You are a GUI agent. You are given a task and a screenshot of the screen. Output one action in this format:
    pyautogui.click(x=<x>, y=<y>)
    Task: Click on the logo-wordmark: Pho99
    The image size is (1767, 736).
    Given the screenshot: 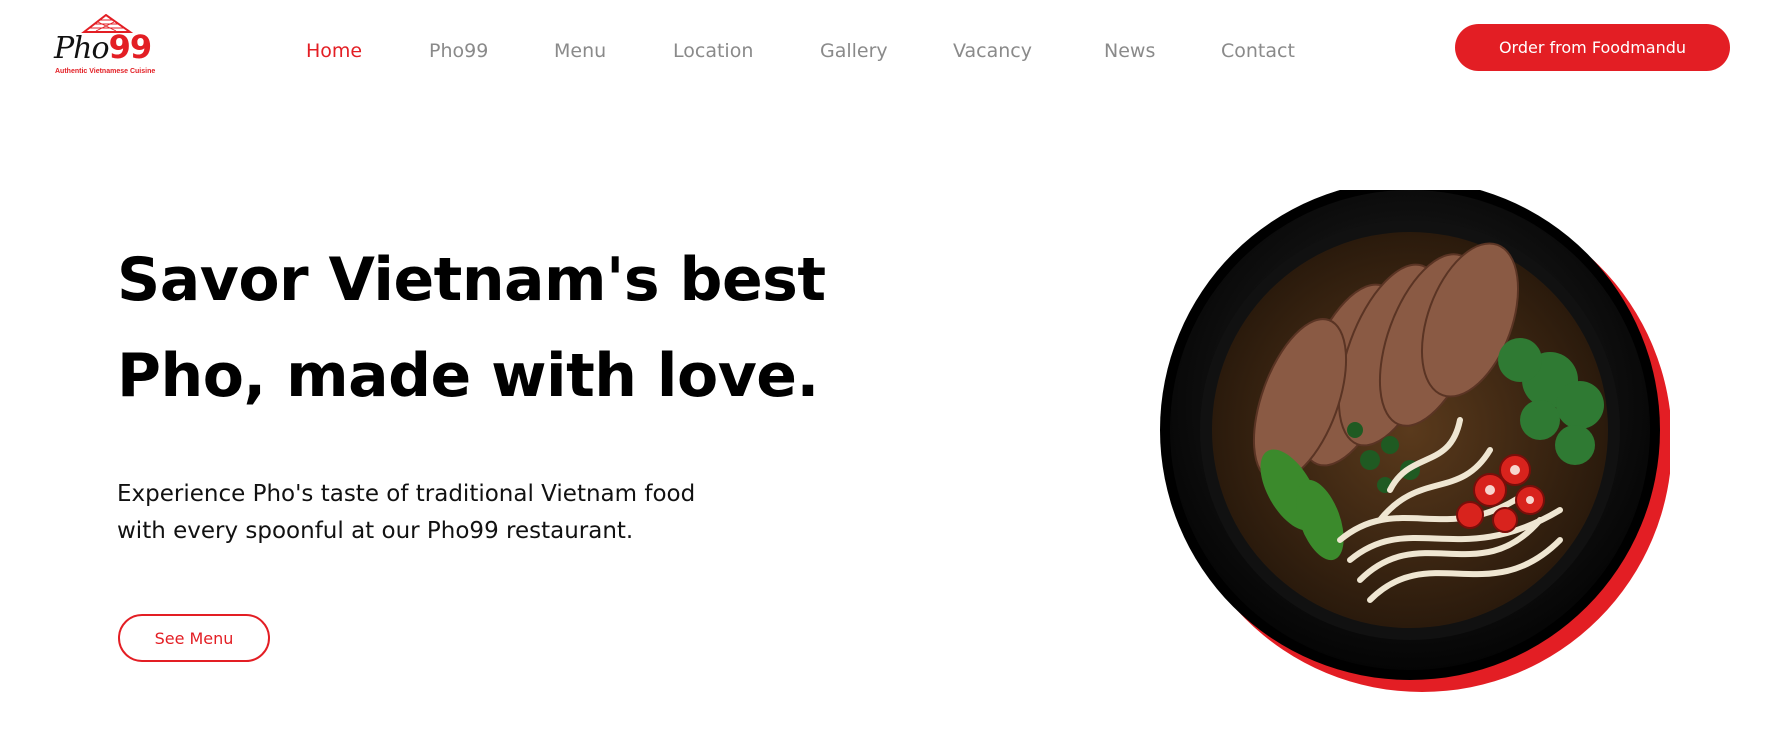 What is the action you would take?
    pyautogui.click(x=103, y=47)
    